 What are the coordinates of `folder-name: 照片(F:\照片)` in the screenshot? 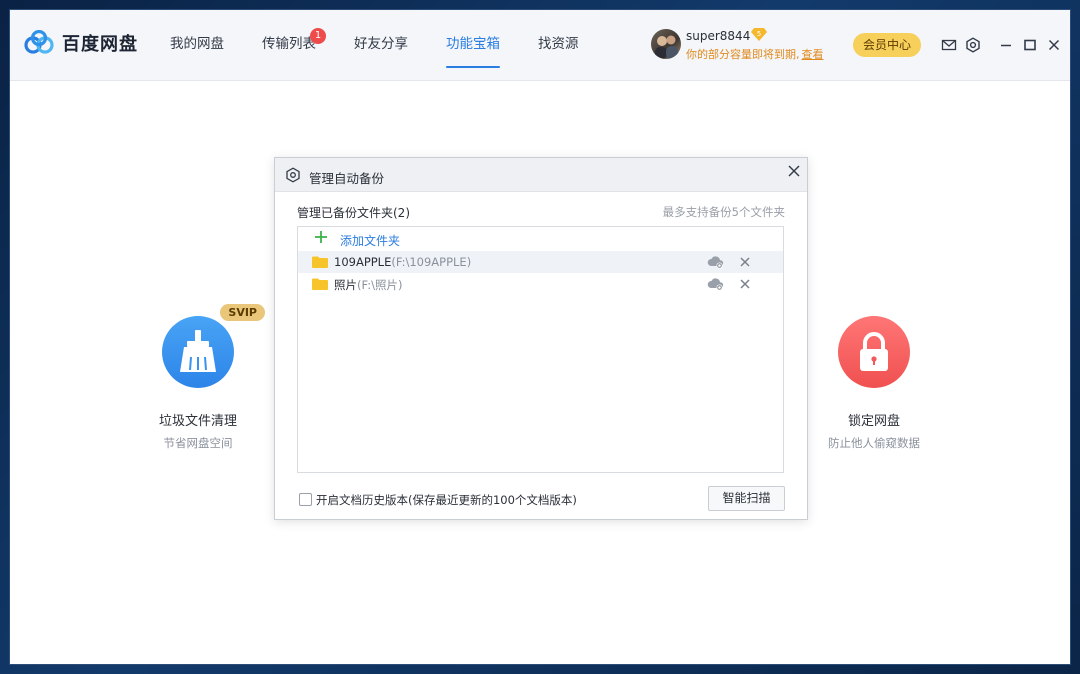 It's located at (368, 285).